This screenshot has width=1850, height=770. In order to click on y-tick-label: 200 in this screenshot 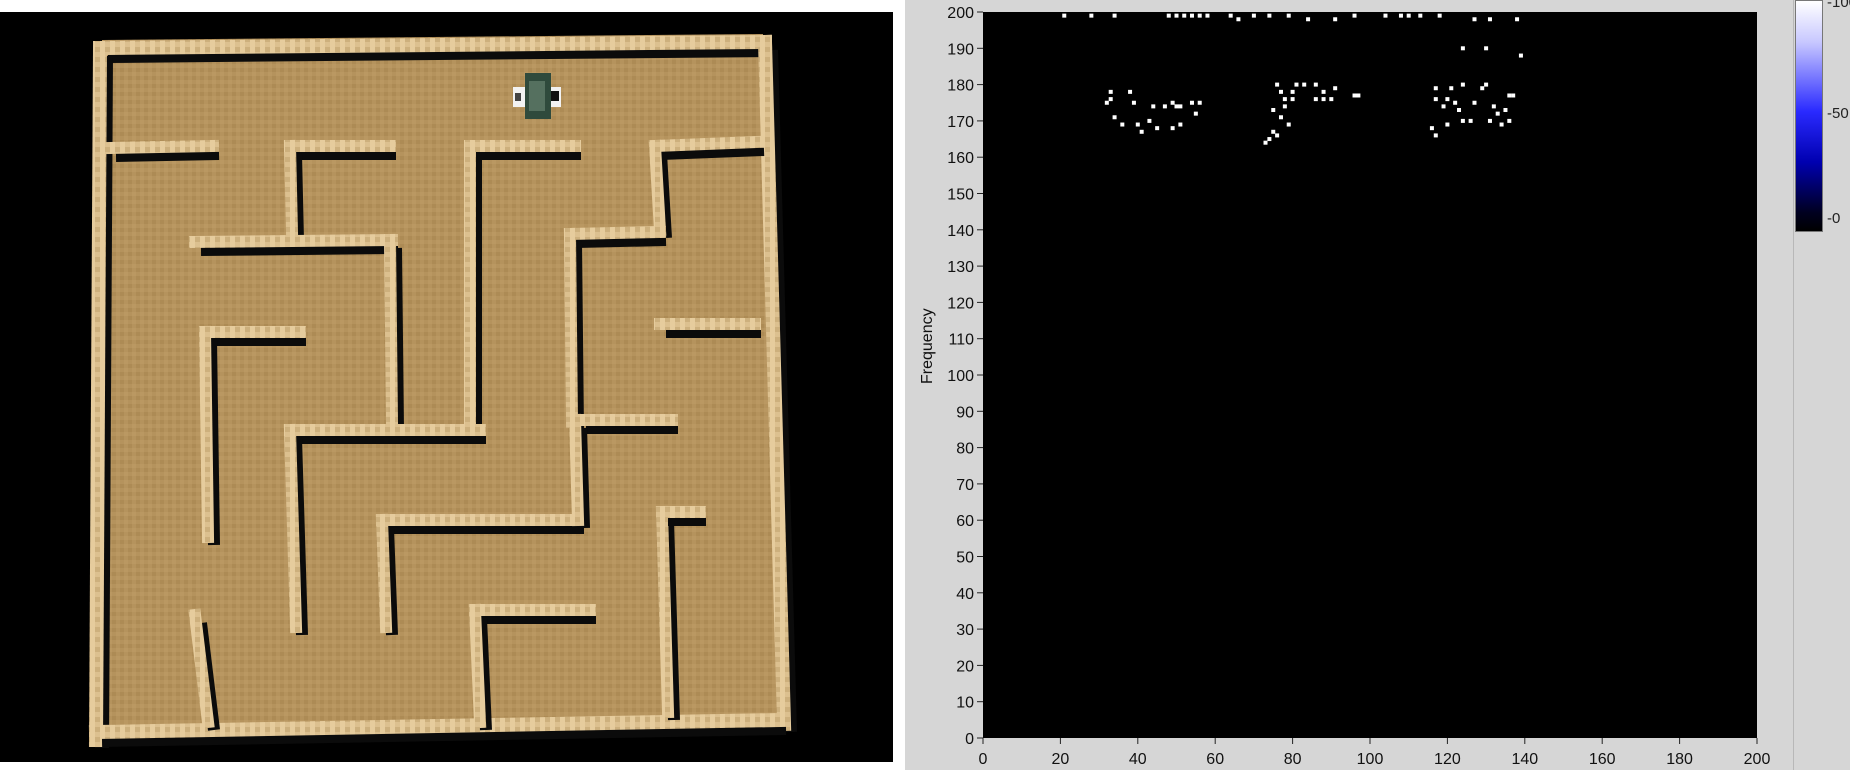, I will do `click(960, 13)`.